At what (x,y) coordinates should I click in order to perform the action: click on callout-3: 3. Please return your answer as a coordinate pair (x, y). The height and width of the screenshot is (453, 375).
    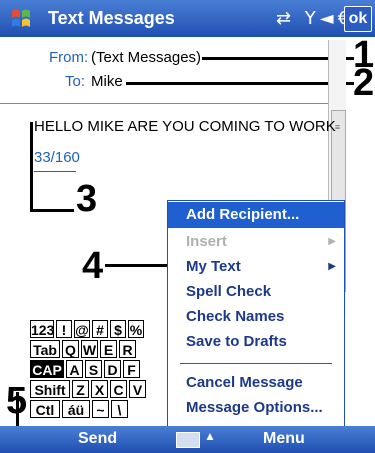
    Looking at the image, I should click on (87, 199).